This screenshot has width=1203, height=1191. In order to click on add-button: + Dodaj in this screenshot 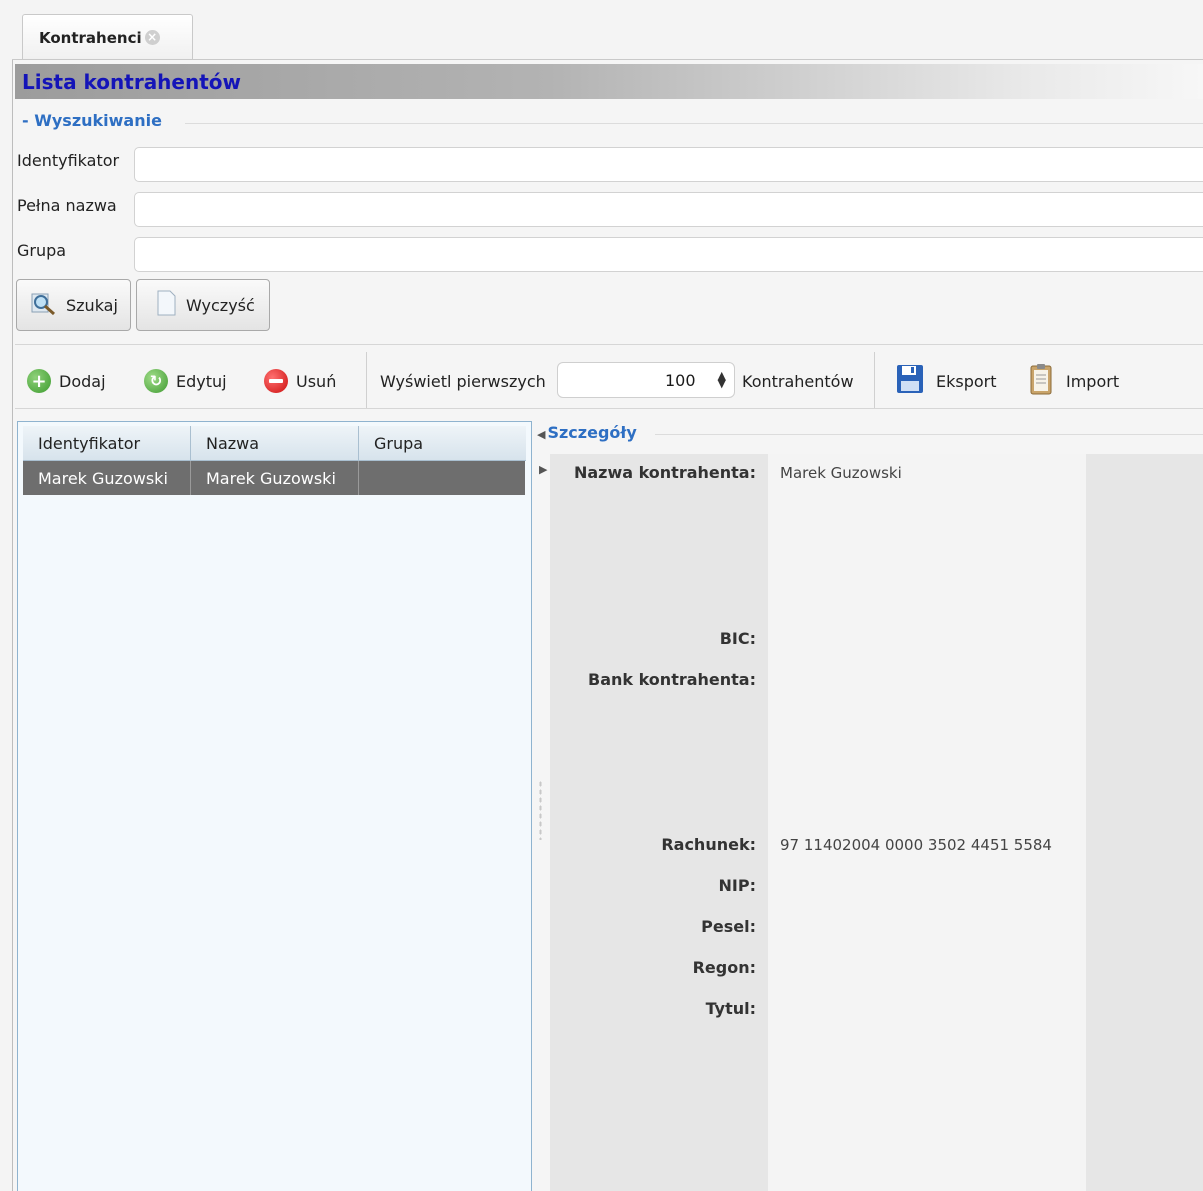, I will do `click(66, 381)`.